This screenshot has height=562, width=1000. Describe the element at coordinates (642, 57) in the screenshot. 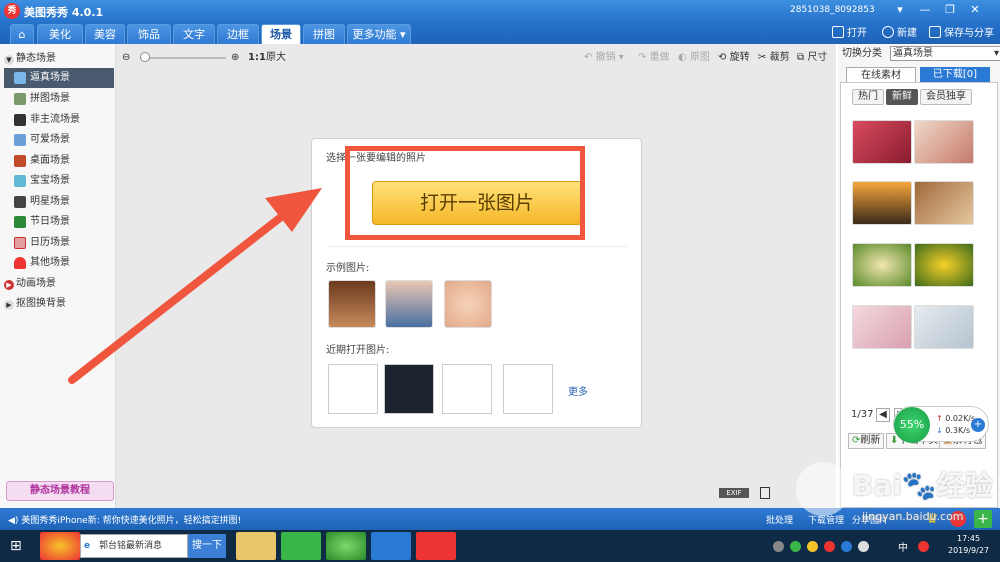

I see `redo-icon: ↷` at that location.